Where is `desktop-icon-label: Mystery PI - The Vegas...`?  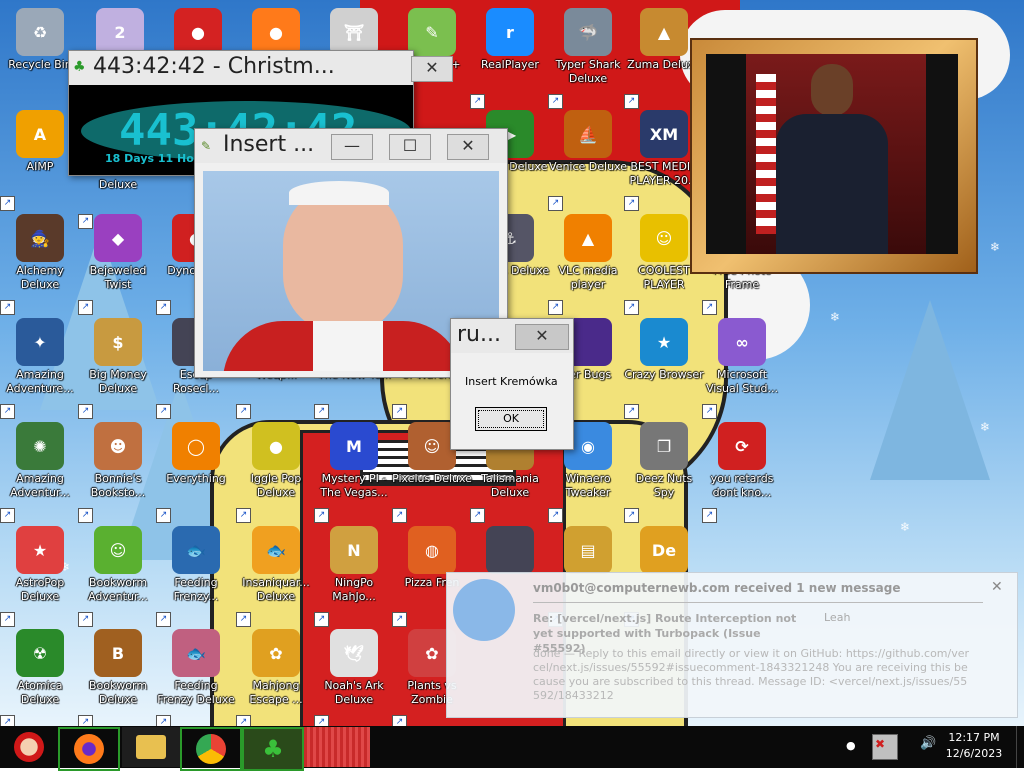
desktop-icon-label: Mystery PI - The Vegas... is located at coordinates (354, 485).